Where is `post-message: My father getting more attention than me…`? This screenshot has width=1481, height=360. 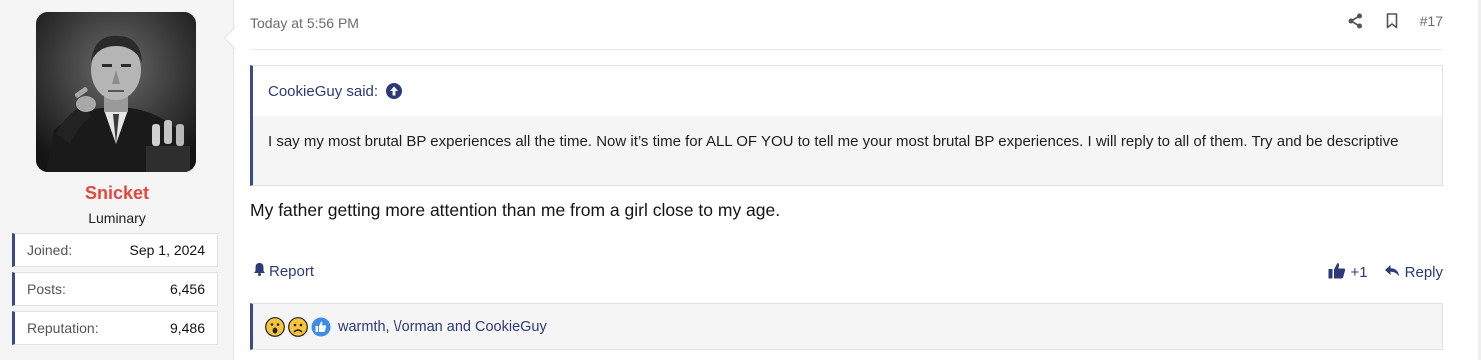 post-message: My father getting more attention than me… is located at coordinates (515, 210).